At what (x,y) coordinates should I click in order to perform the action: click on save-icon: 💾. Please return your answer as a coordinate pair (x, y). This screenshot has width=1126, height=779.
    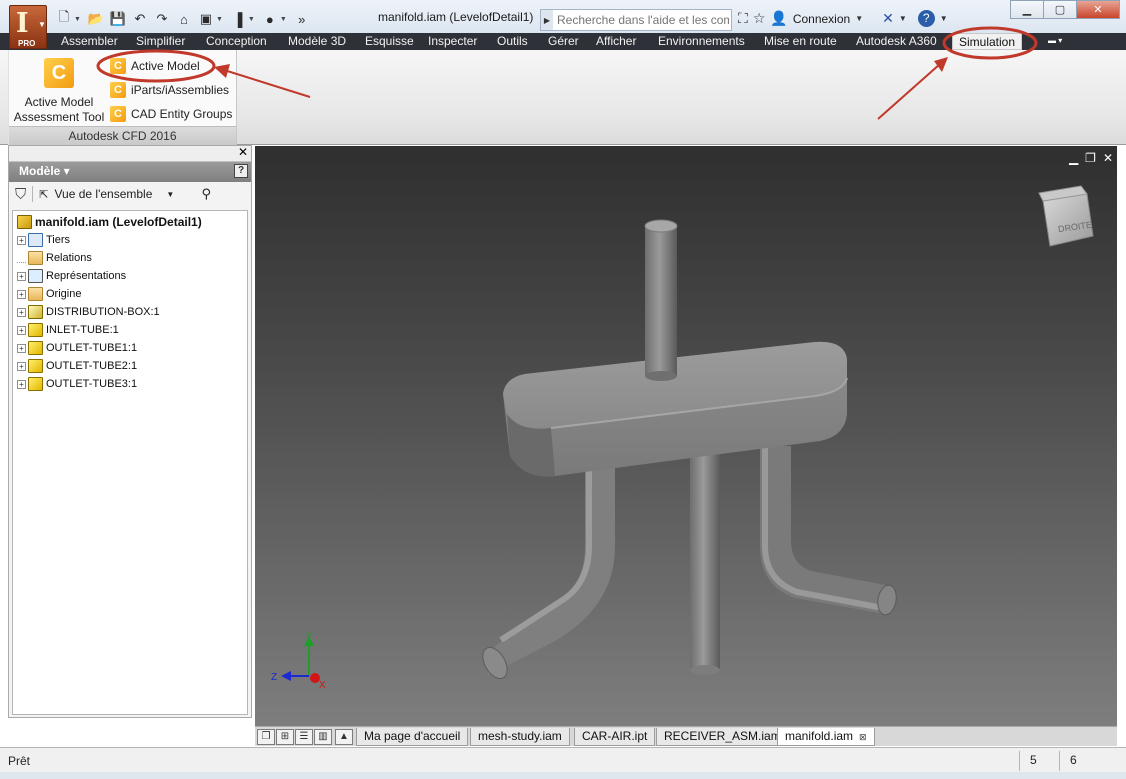
    Looking at the image, I should click on (118, 19).